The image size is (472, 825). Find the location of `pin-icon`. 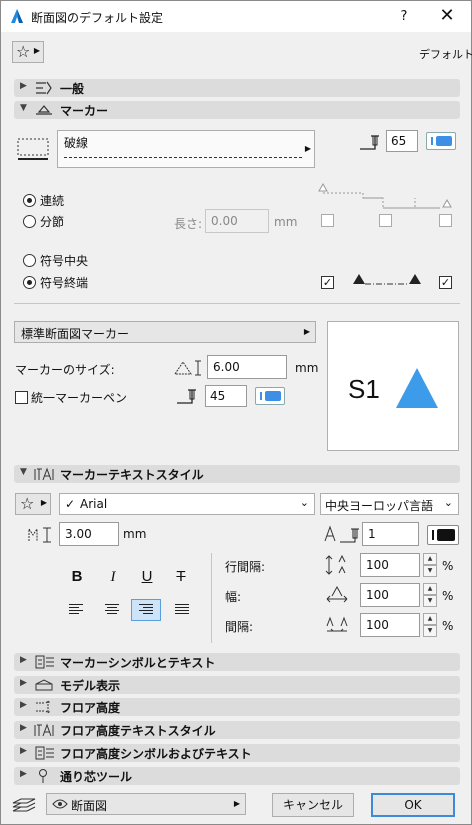

pin-icon is located at coordinates (44, 776).